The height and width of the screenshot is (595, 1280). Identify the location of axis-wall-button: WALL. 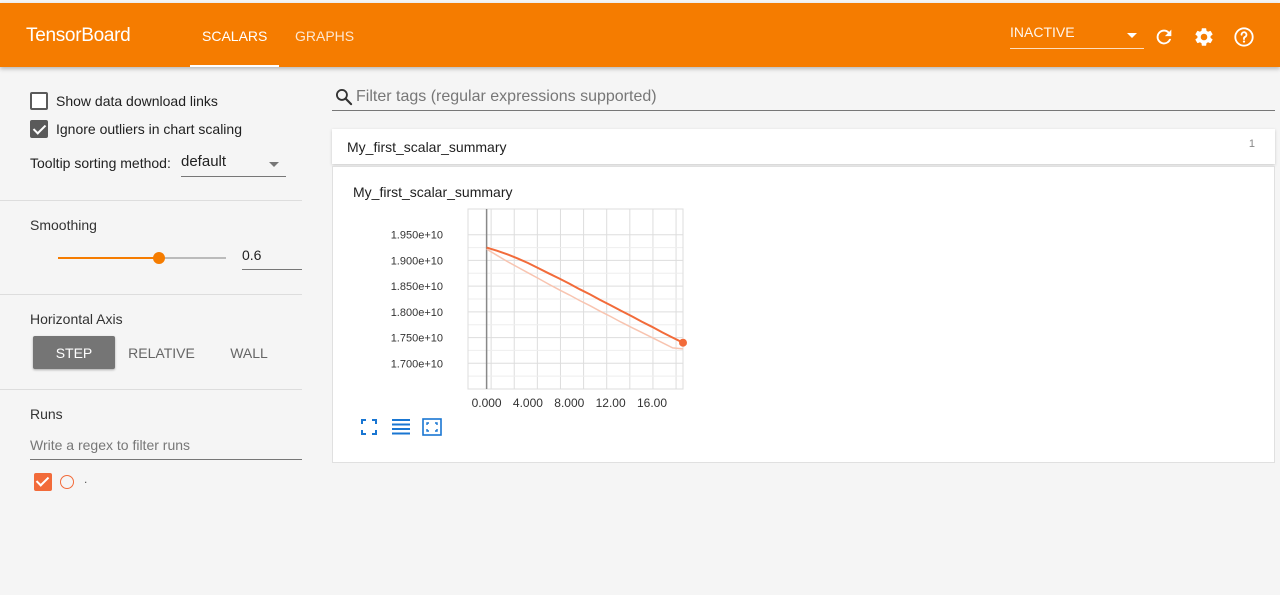
(249, 352).